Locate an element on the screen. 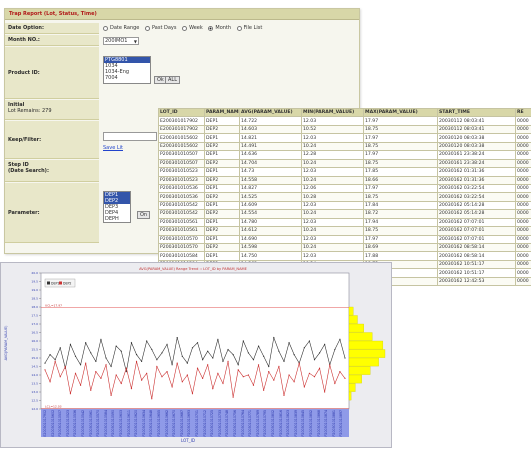 This screenshot has height=449, width=531. product-all-button: ALL is located at coordinates (172, 80).